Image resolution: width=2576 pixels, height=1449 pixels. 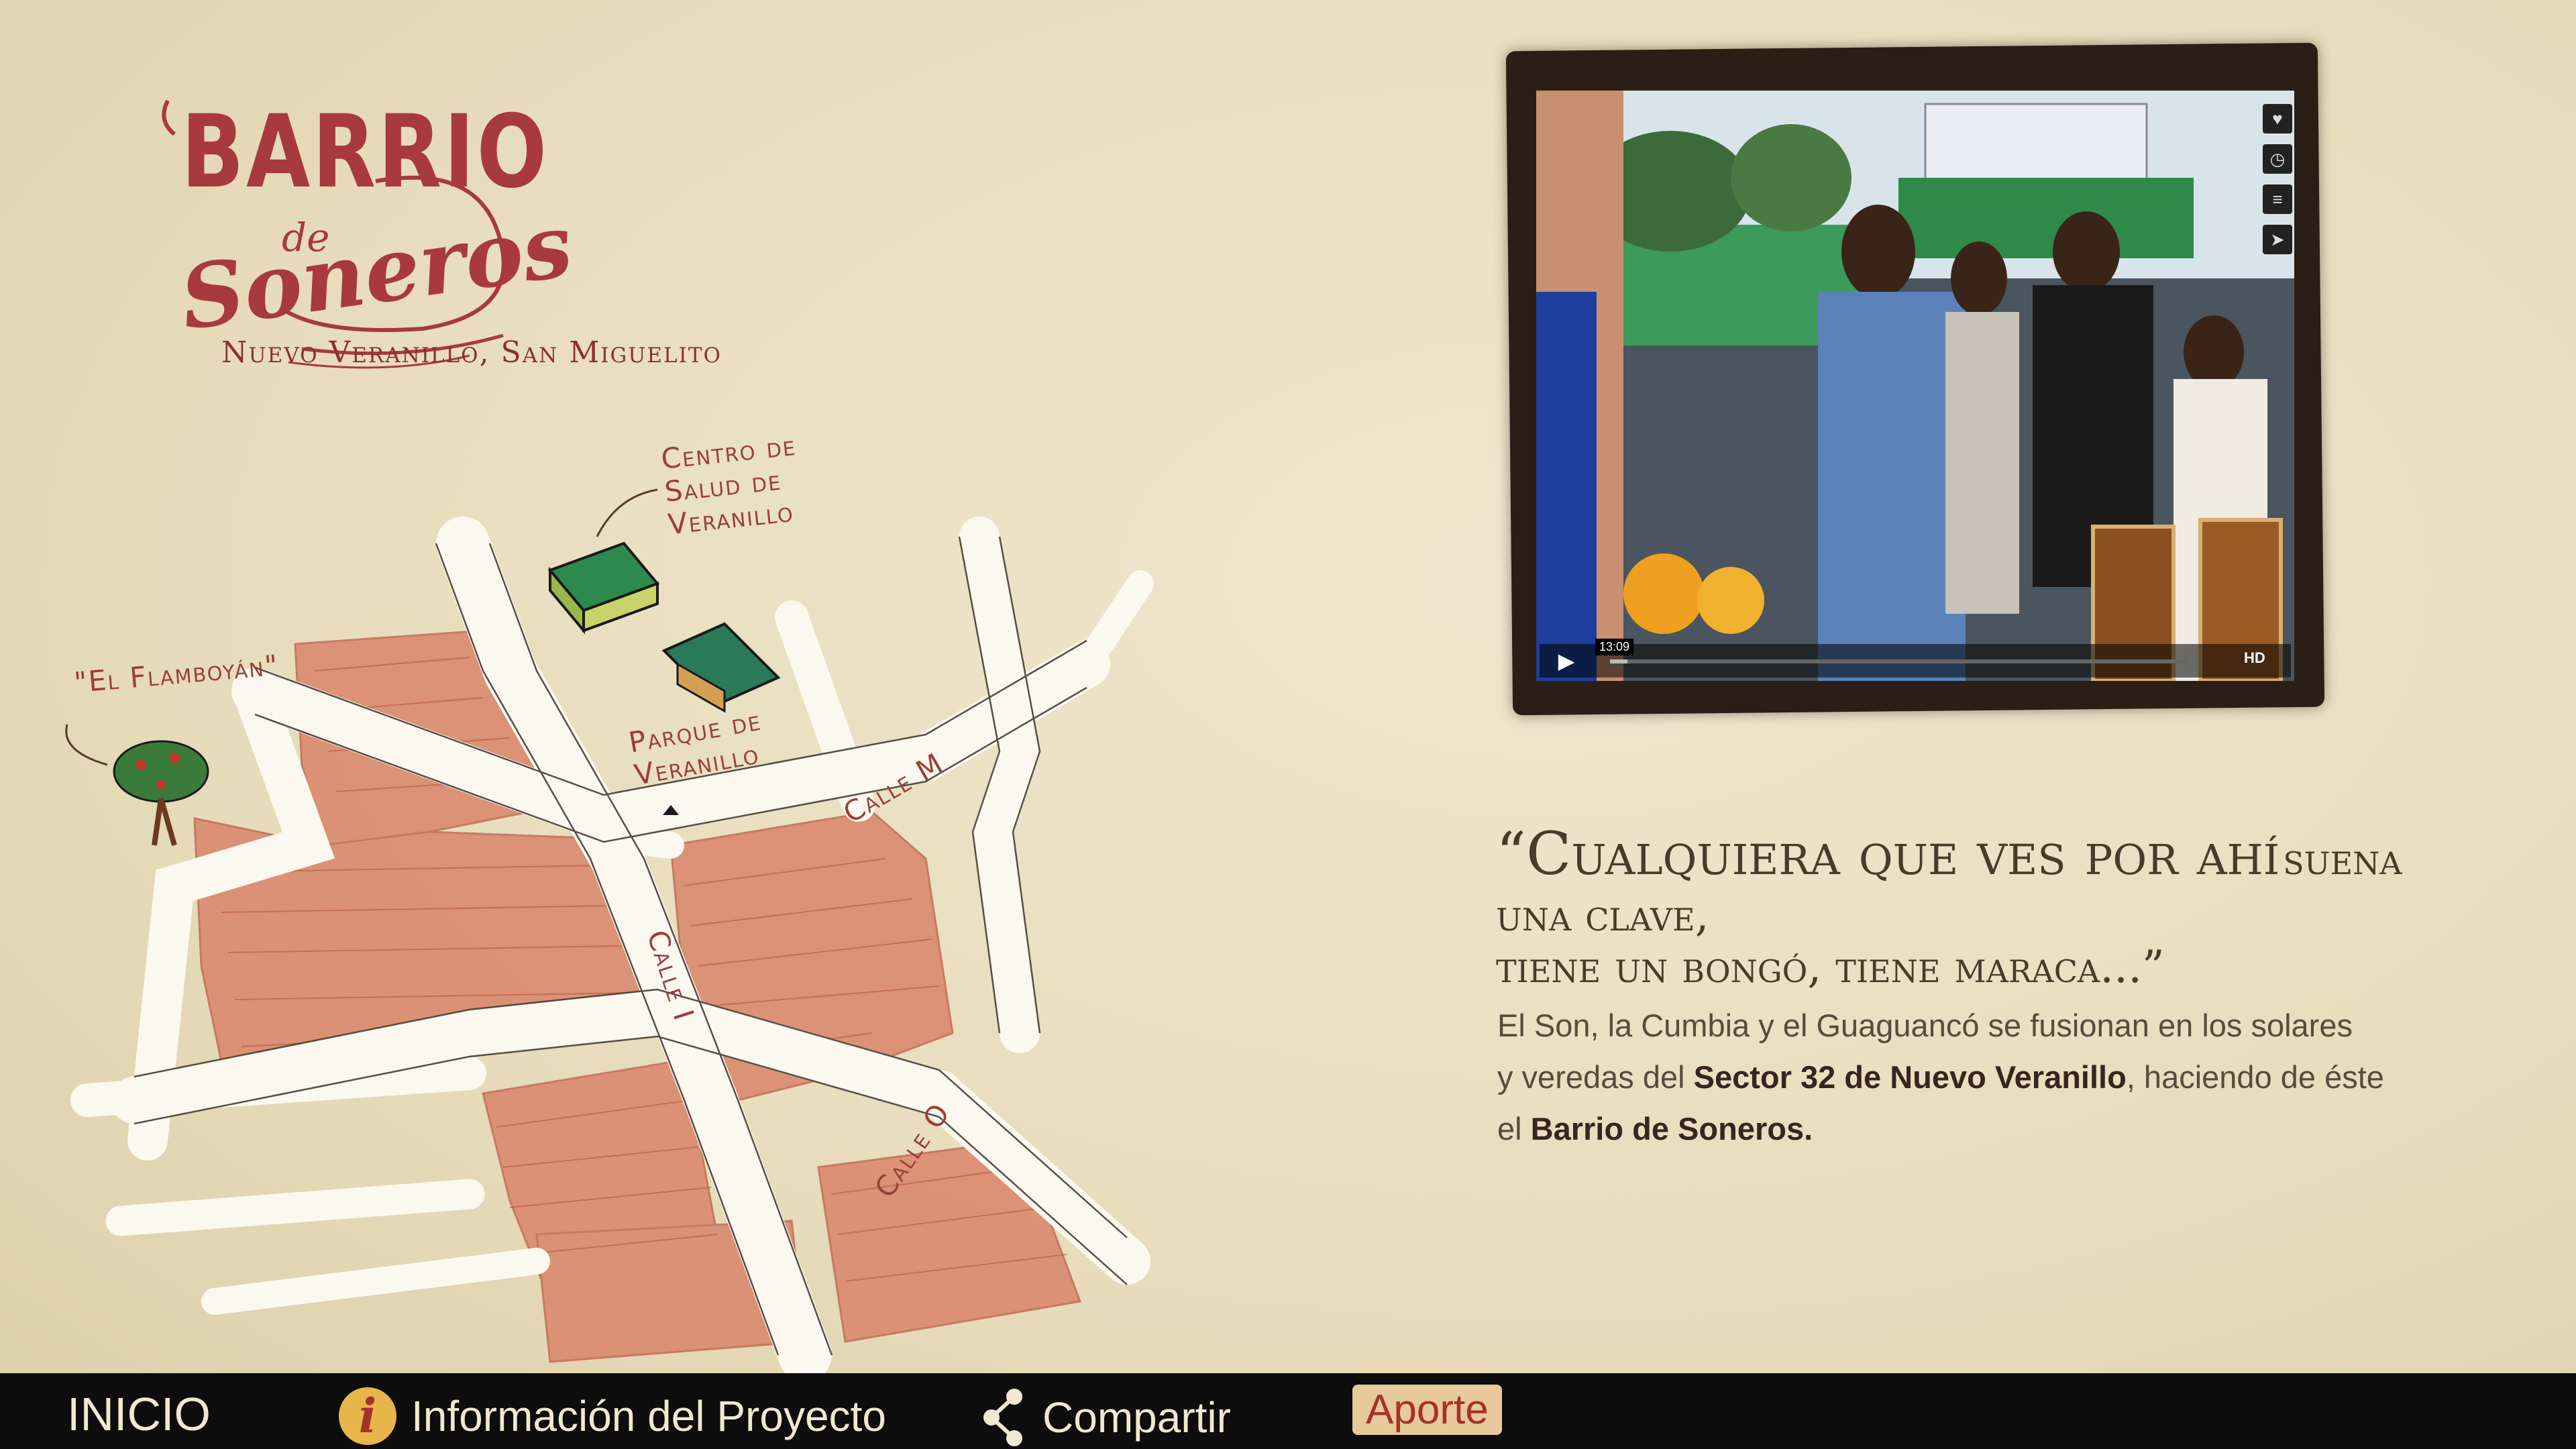 I want to click on description-text-2: y veredas del, so click(x=1595, y=1077).